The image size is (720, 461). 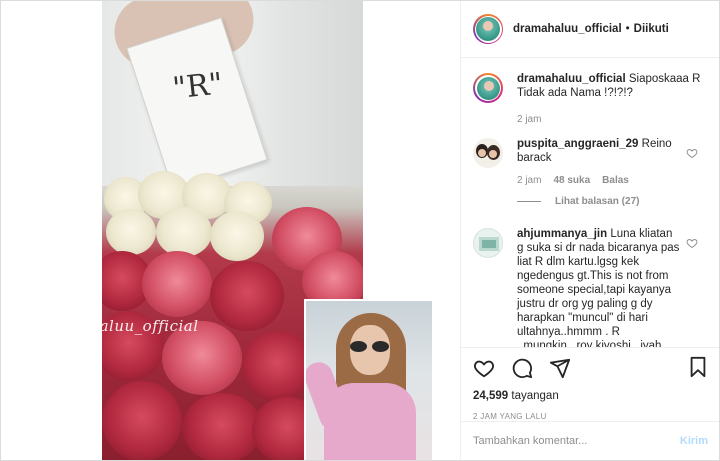 What do you see at coordinates (529, 201) in the screenshot?
I see `replies-divider` at bounding box center [529, 201].